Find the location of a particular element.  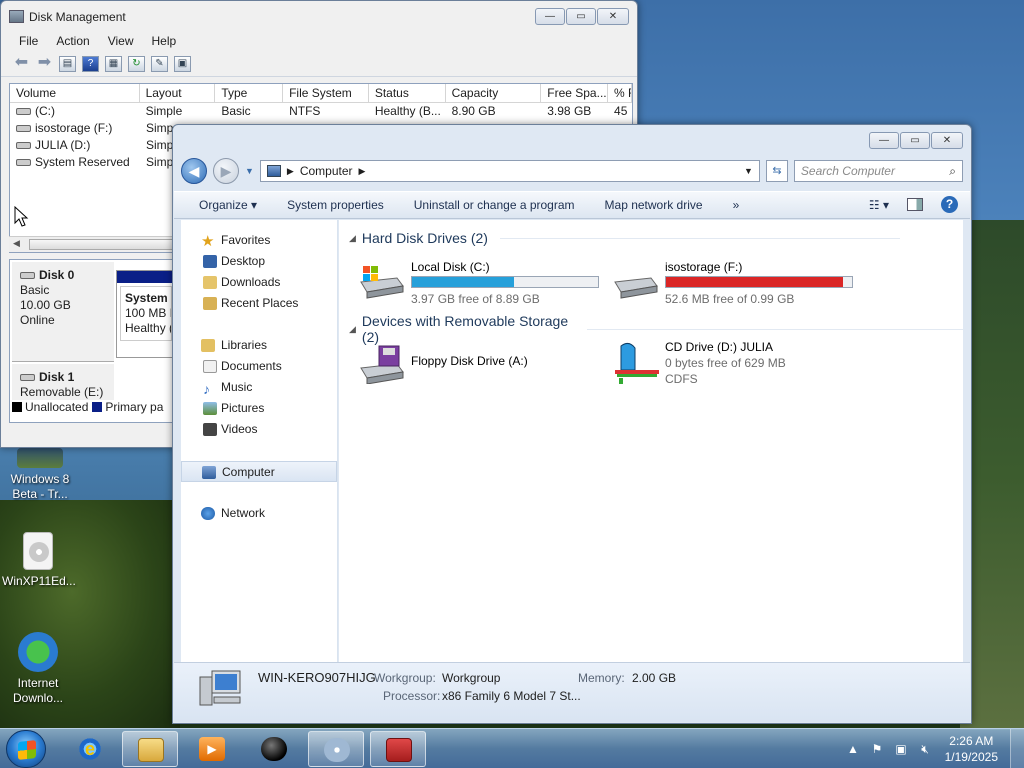

recent-pages-icon: ▼ is located at coordinates (249, 171).